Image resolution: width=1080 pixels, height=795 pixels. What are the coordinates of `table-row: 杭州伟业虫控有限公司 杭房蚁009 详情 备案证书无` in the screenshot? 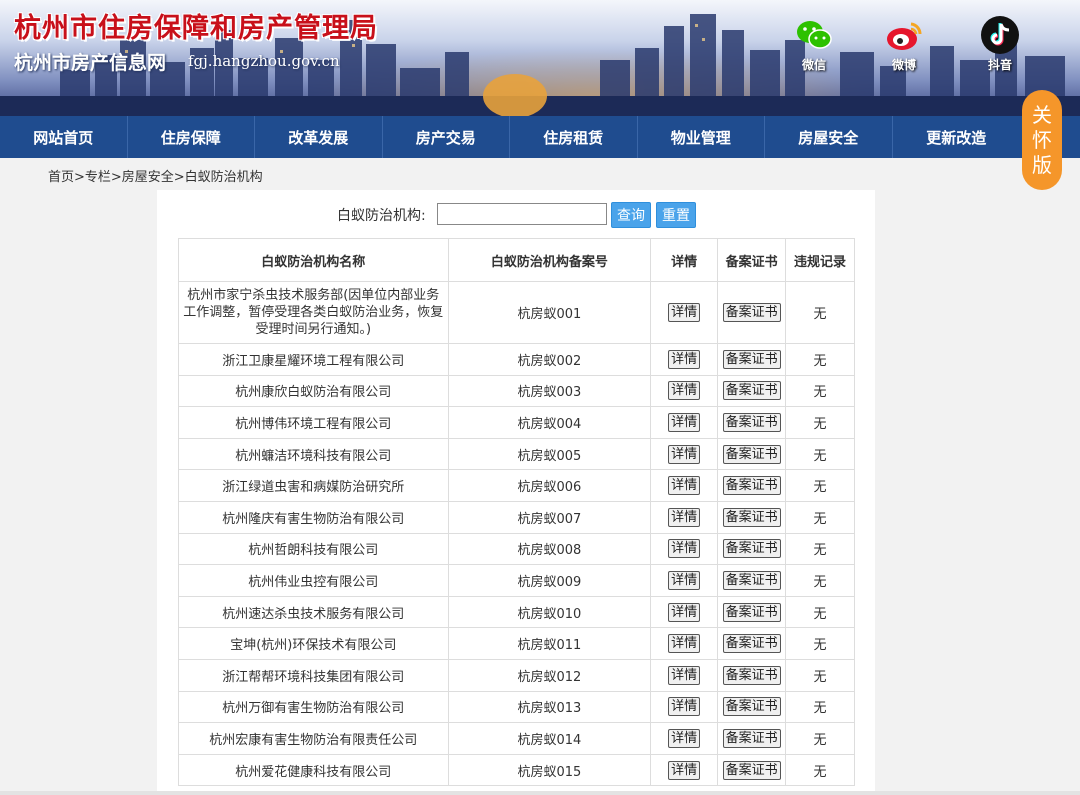 It's located at (516, 580).